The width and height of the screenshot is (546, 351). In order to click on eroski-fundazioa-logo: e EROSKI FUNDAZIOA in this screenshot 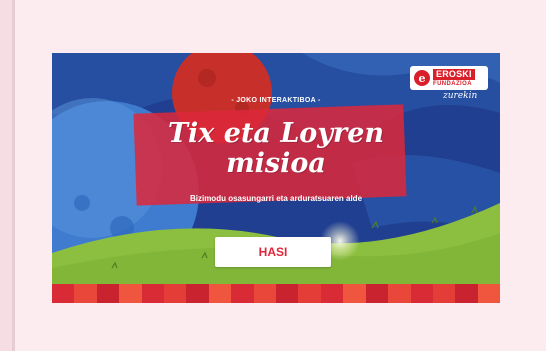, I will do `click(449, 78)`.